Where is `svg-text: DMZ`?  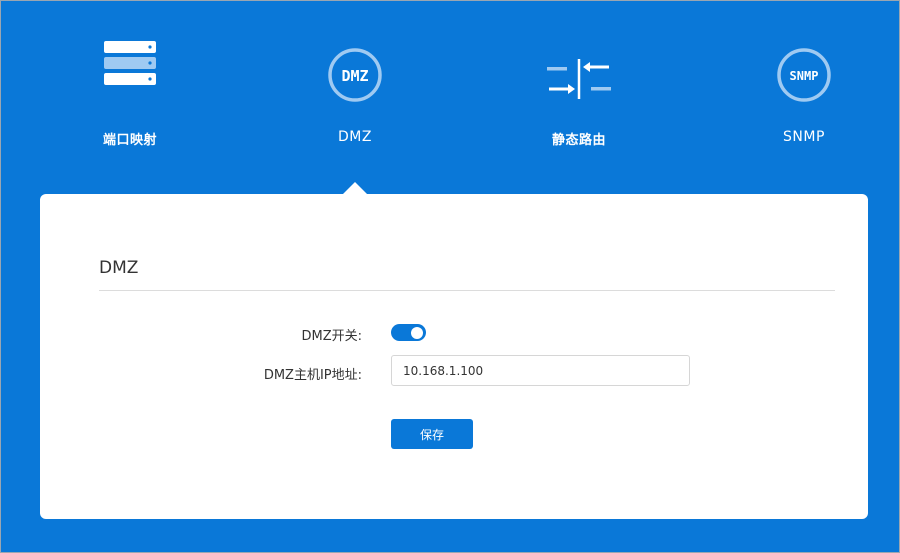
svg-text: DMZ is located at coordinates (354, 76).